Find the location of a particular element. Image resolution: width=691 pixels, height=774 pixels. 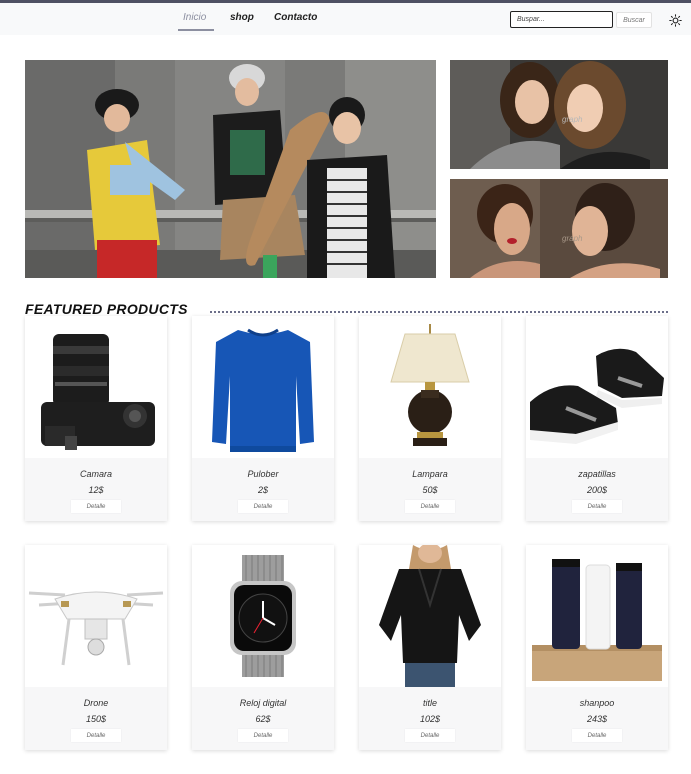

product-info: Pulober 2$ Detalle is located at coordinates (263, 489).